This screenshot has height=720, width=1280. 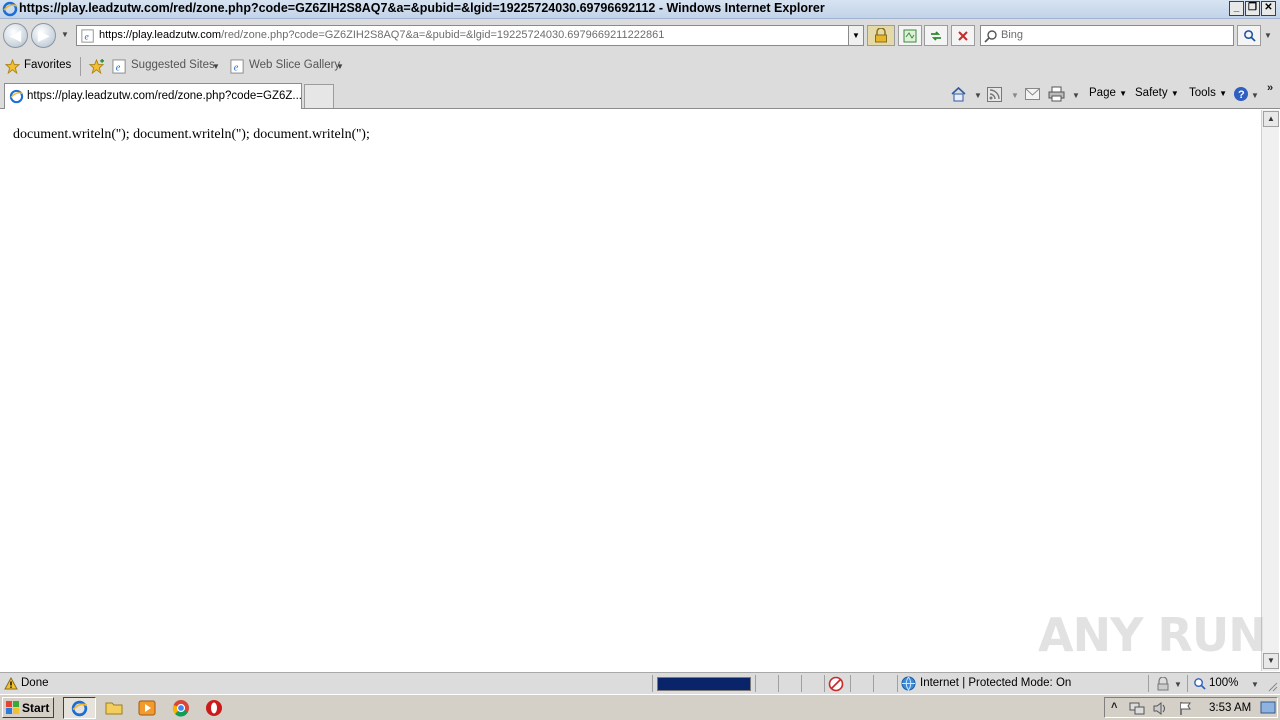 I want to click on search-button, so click(x=1249, y=35).